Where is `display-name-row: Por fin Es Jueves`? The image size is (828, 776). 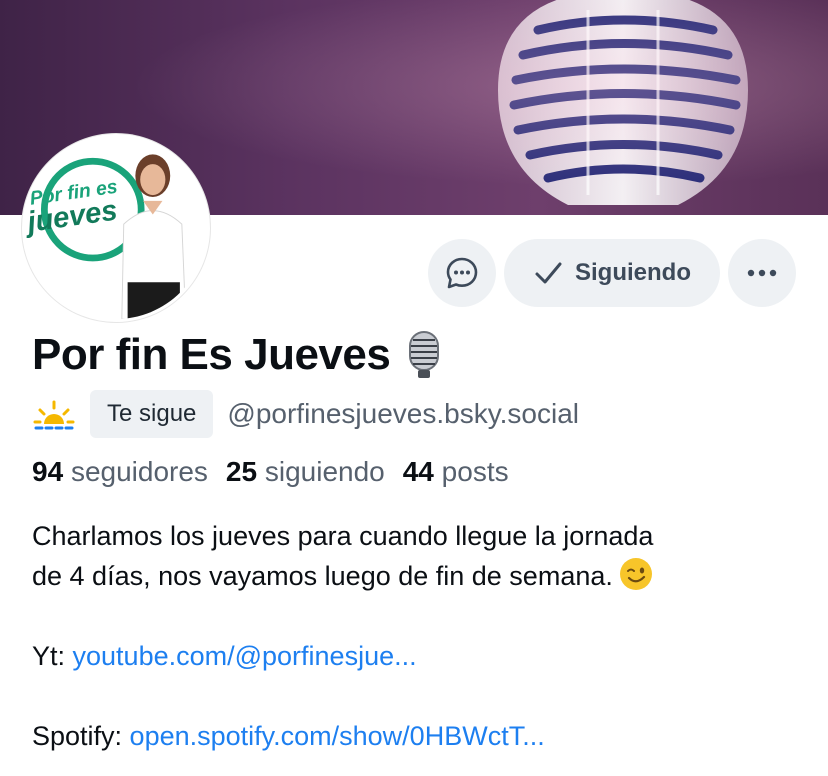
display-name-row: Por fin Es Jueves is located at coordinates (238, 355).